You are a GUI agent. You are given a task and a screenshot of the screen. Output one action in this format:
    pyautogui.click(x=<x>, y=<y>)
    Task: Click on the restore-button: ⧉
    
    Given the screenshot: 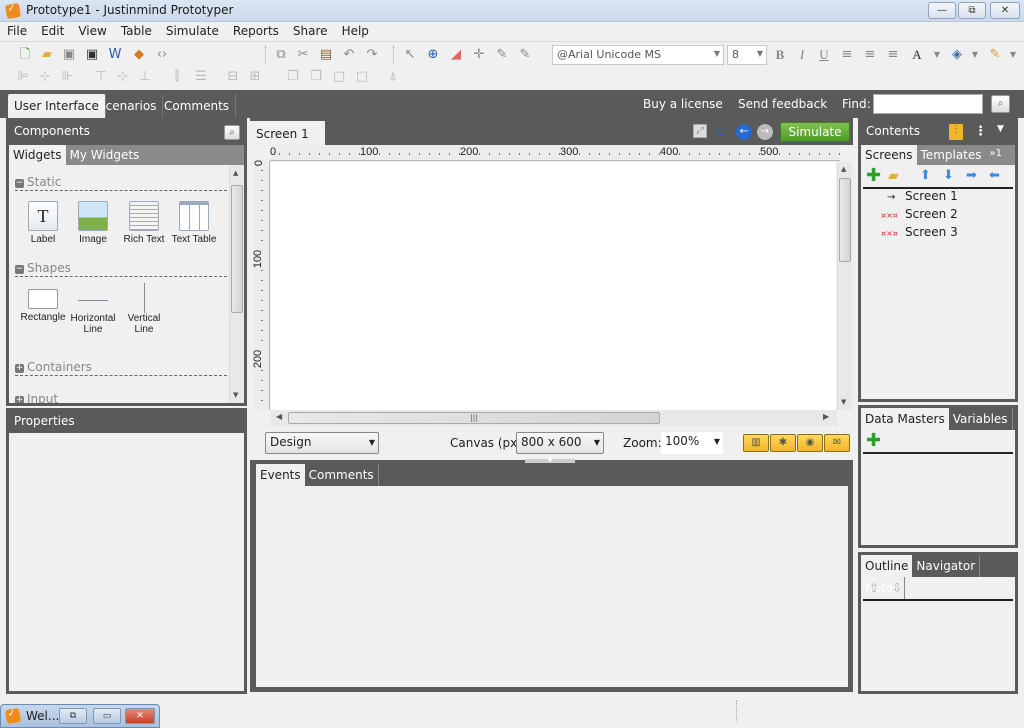 What is the action you would take?
    pyautogui.click(x=972, y=10)
    